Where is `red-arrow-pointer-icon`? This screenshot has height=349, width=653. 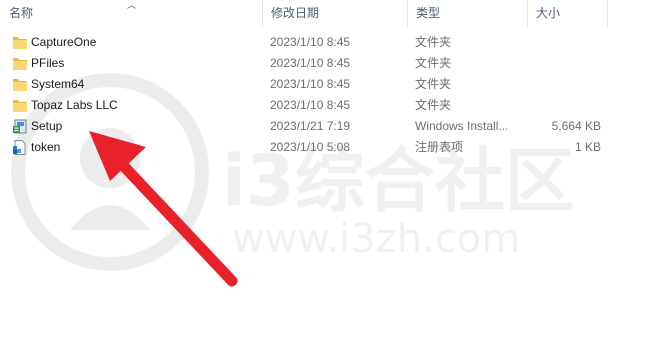
red-arrow-pointer-icon is located at coordinates (163, 209).